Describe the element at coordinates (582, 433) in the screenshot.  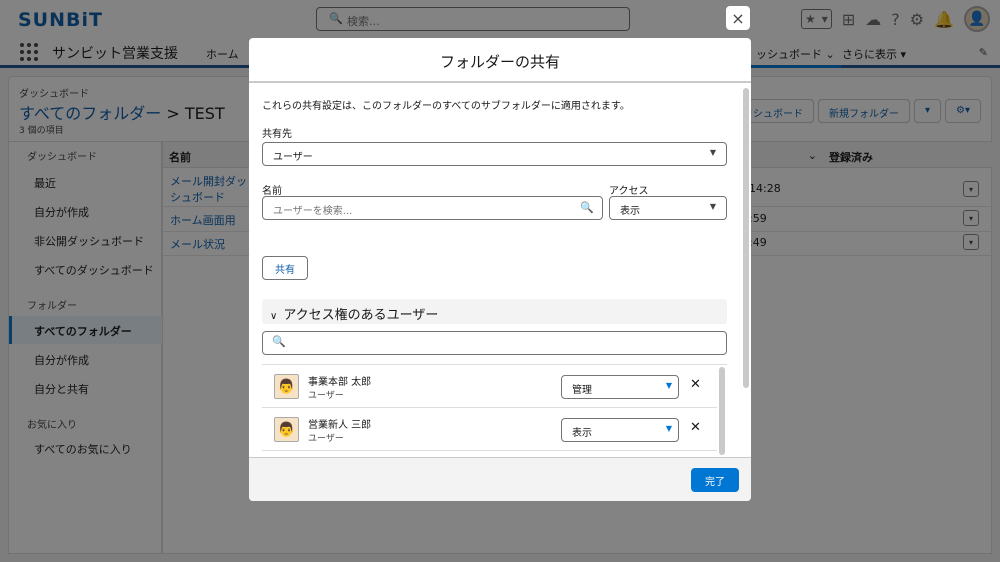
I see `user-access-value: 表示` at that location.